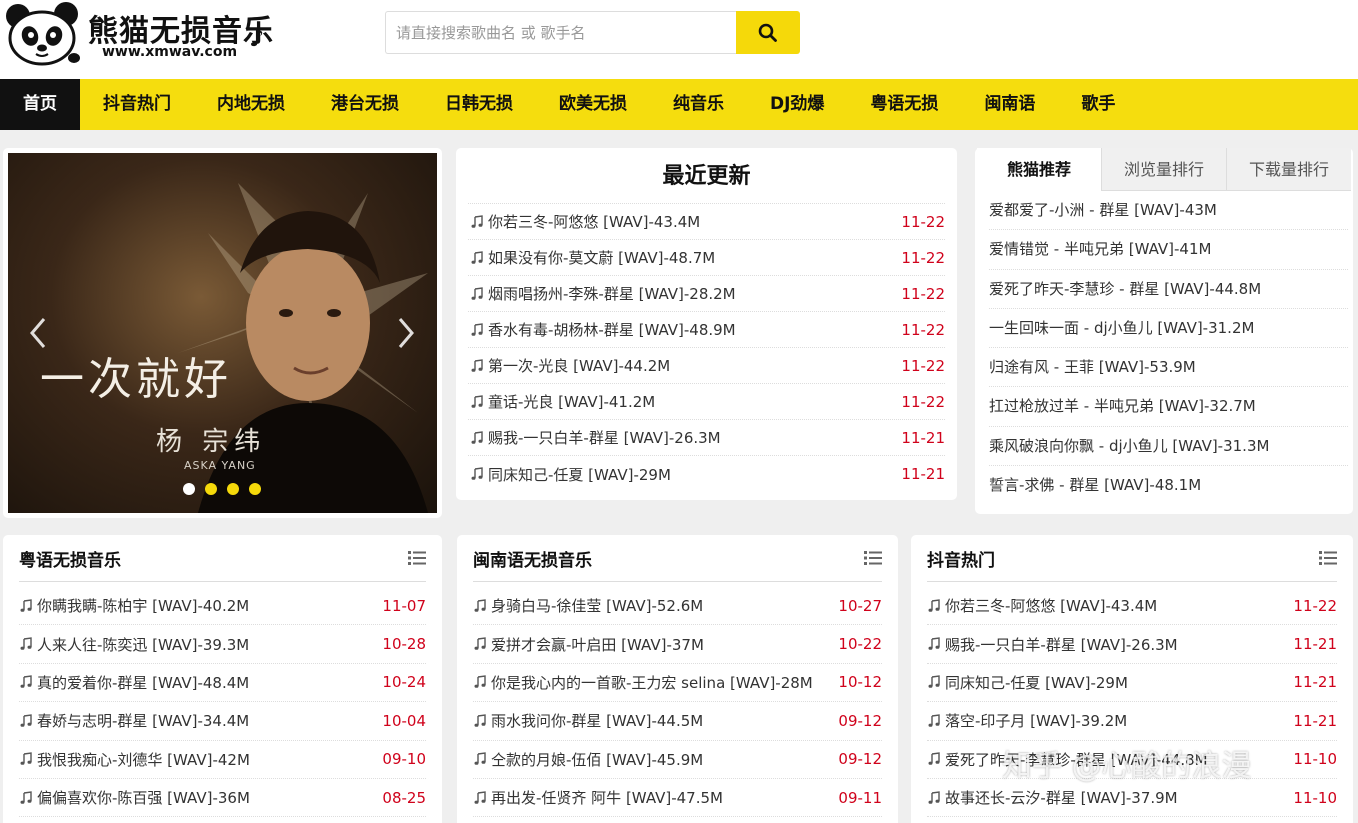  What do you see at coordinates (1168, 289) in the screenshot?
I see `list-item: 爱死了昨天-李慧珍 - 群星 [WAV]-44.8M` at bounding box center [1168, 289].